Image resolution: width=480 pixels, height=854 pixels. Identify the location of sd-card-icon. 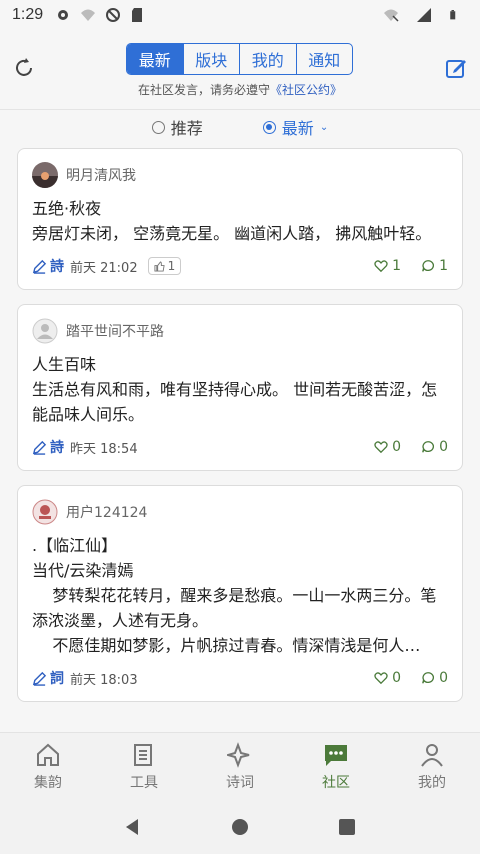
(137, 15).